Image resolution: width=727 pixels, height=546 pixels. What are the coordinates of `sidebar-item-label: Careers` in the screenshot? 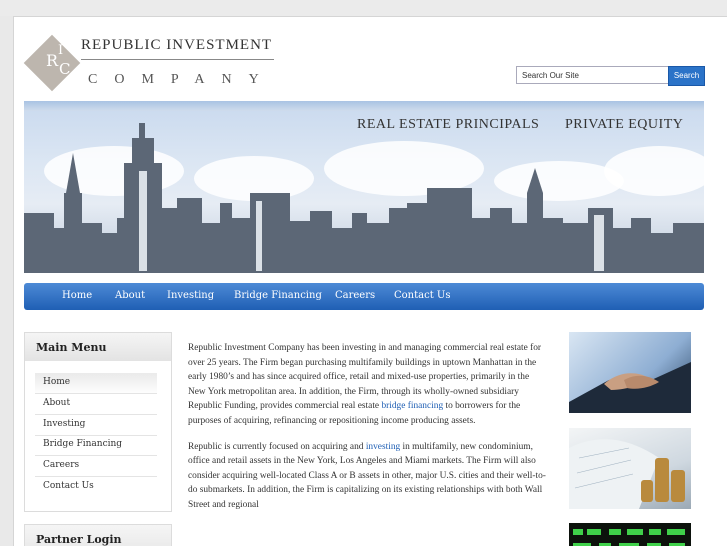 It's located at (61, 465).